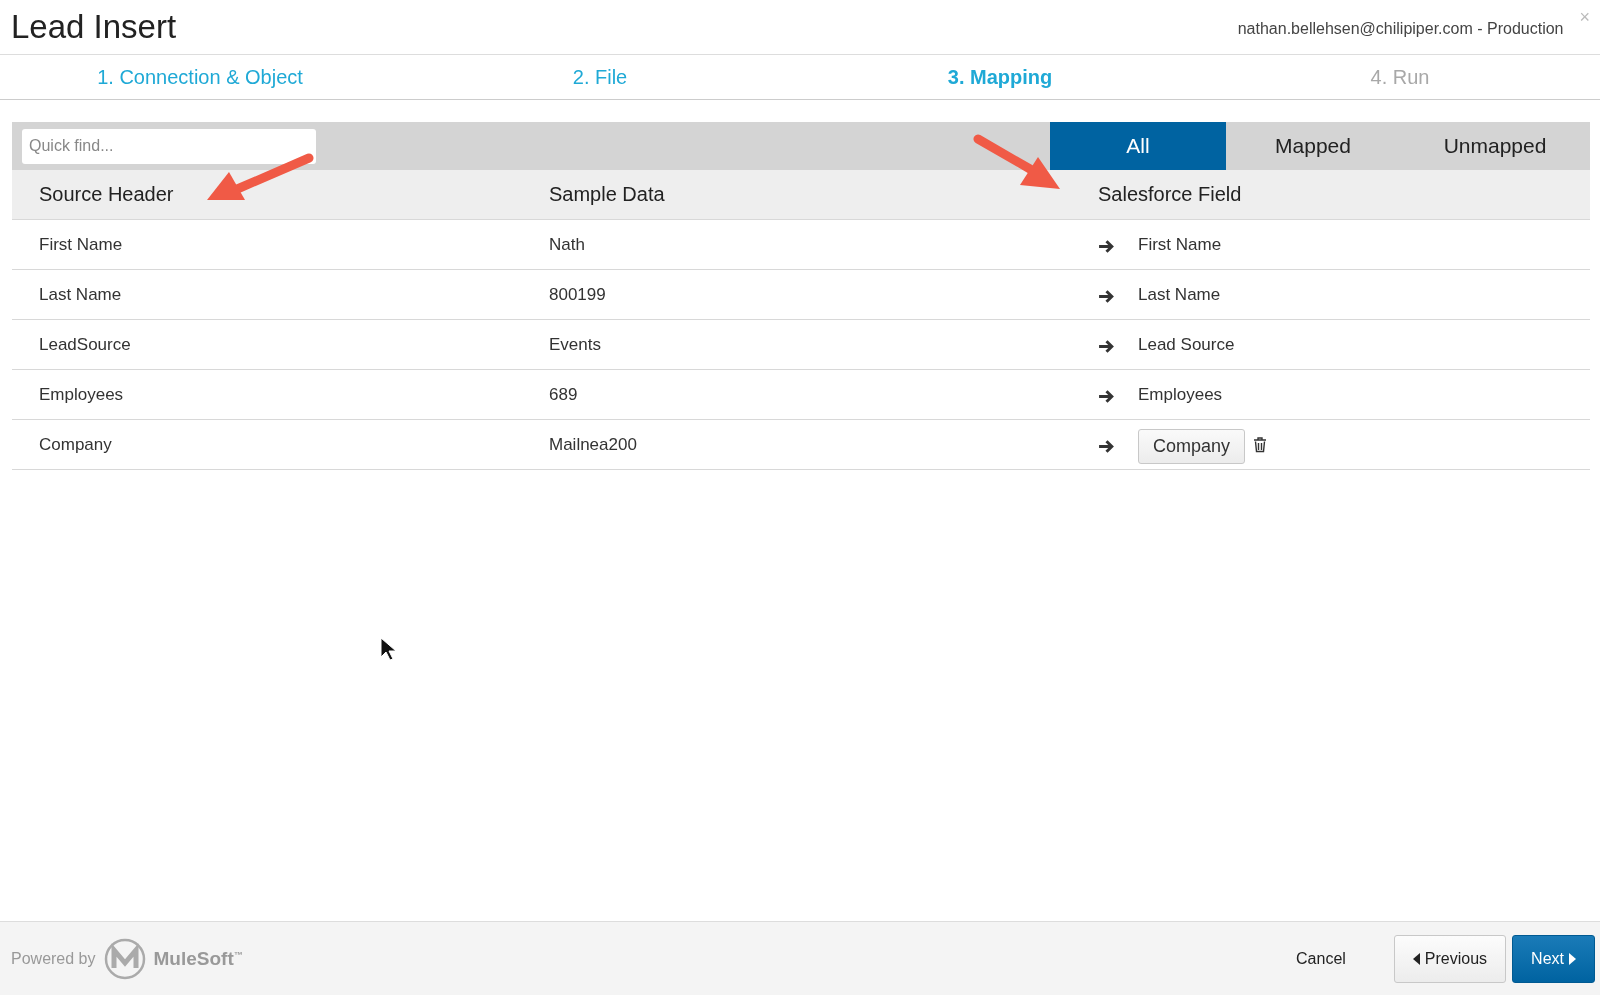 The height and width of the screenshot is (995, 1600). I want to click on column-header: Sample Data, so click(606, 194).